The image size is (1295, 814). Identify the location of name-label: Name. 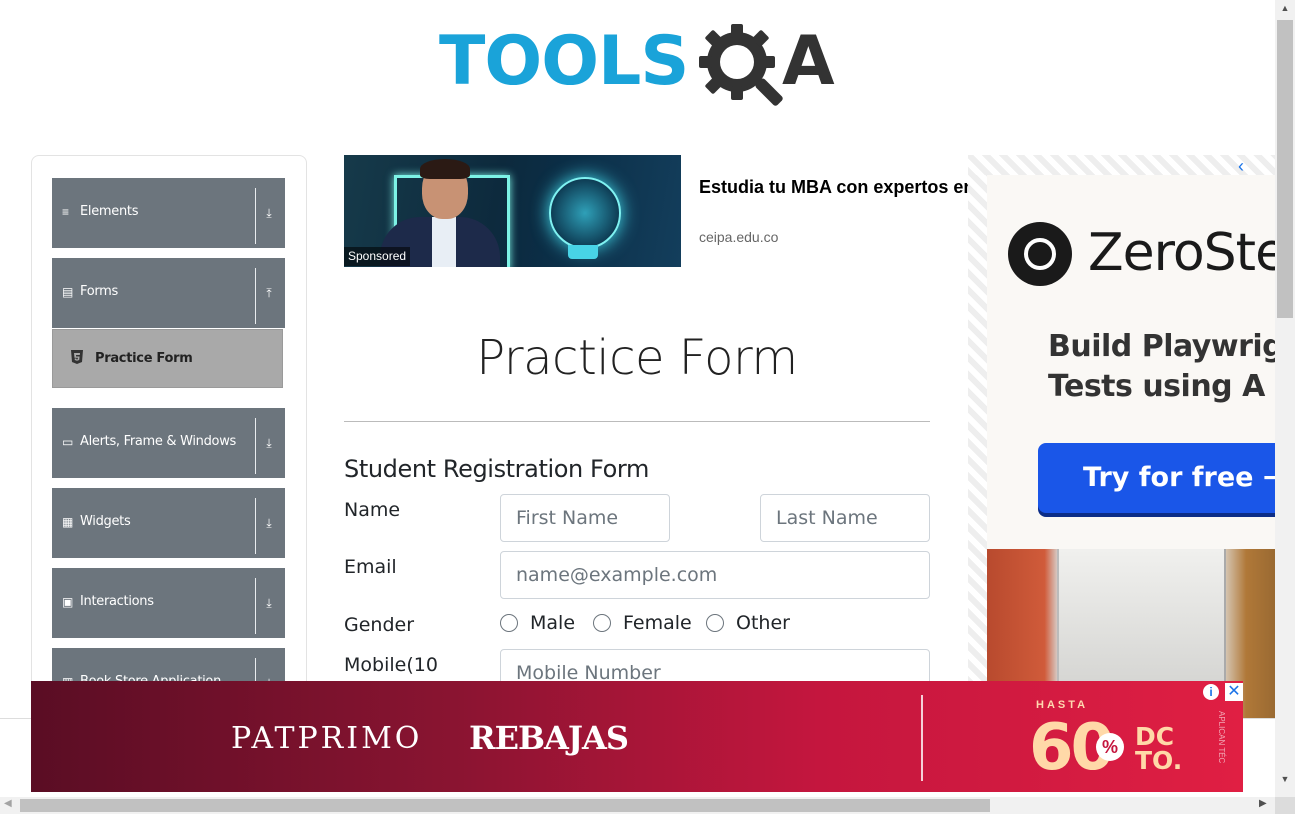
(372, 510).